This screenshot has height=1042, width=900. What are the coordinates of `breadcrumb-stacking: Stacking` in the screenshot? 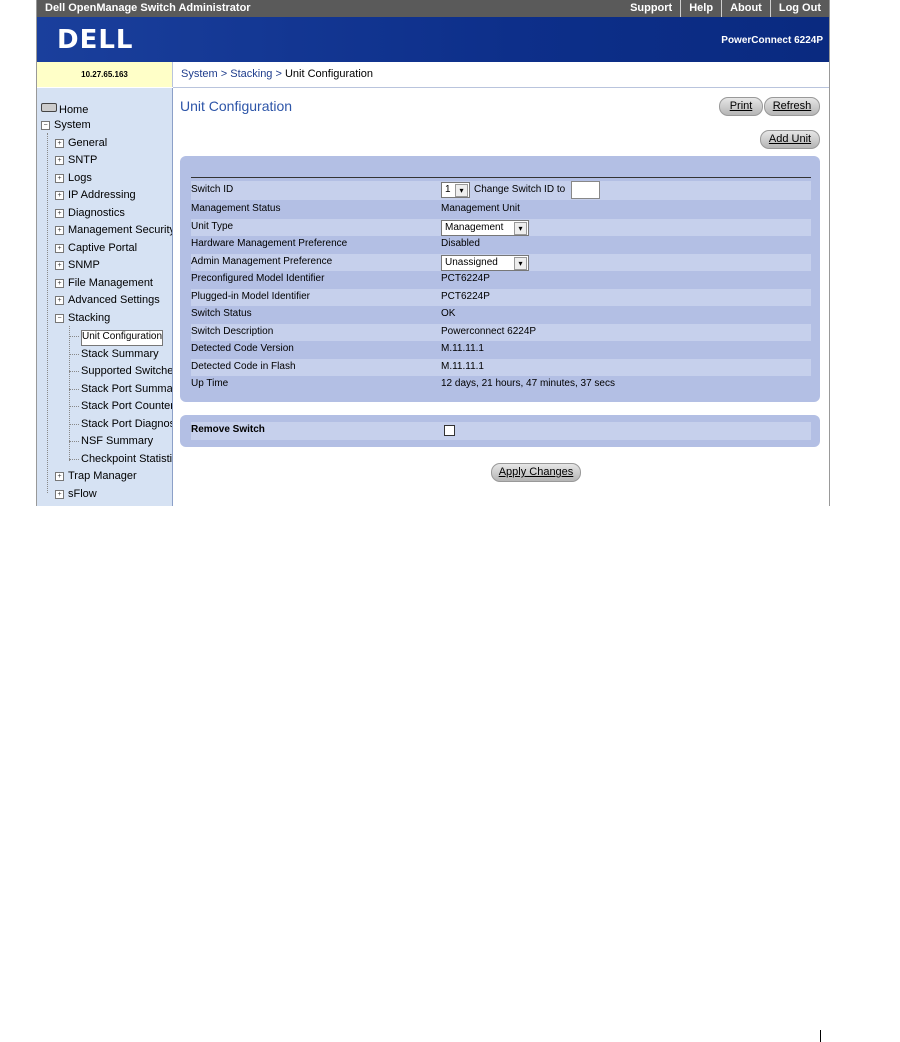 It's located at (251, 74).